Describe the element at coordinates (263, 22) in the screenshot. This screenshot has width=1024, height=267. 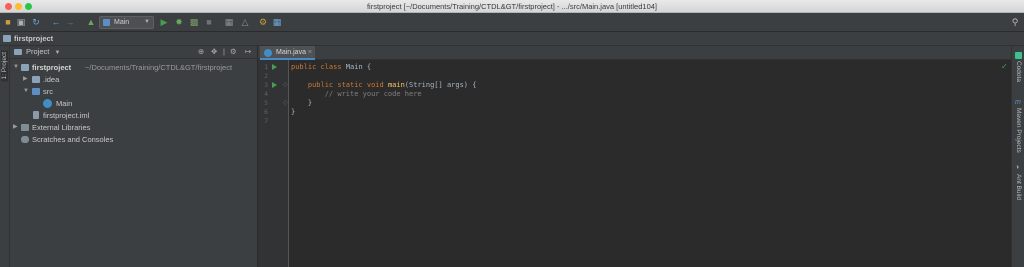
I see `project-structure-icon: ⚙` at that location.